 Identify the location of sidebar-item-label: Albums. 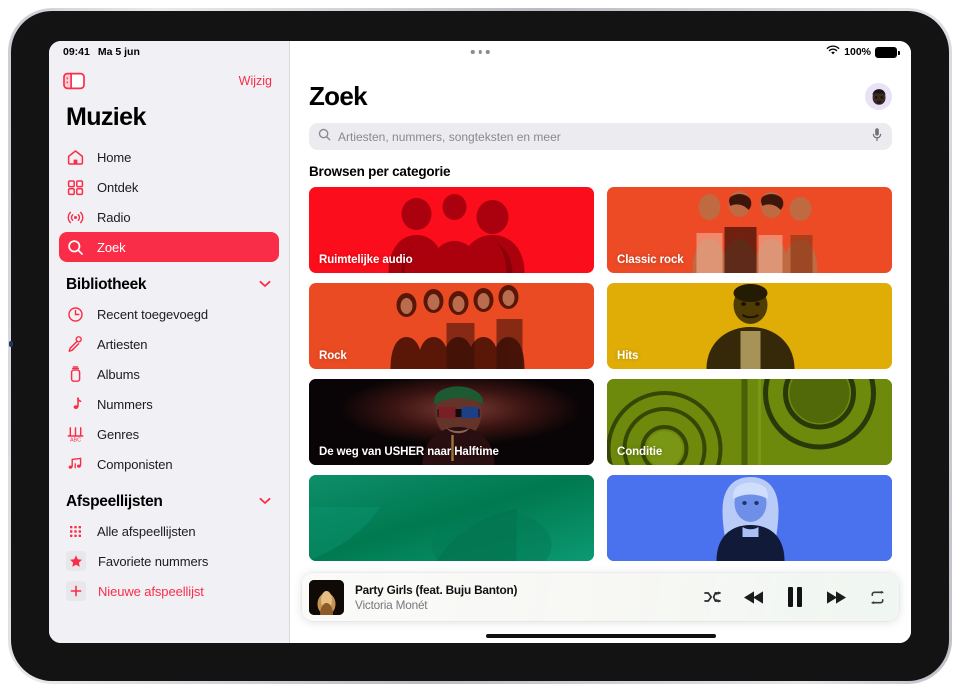
(118, 374).